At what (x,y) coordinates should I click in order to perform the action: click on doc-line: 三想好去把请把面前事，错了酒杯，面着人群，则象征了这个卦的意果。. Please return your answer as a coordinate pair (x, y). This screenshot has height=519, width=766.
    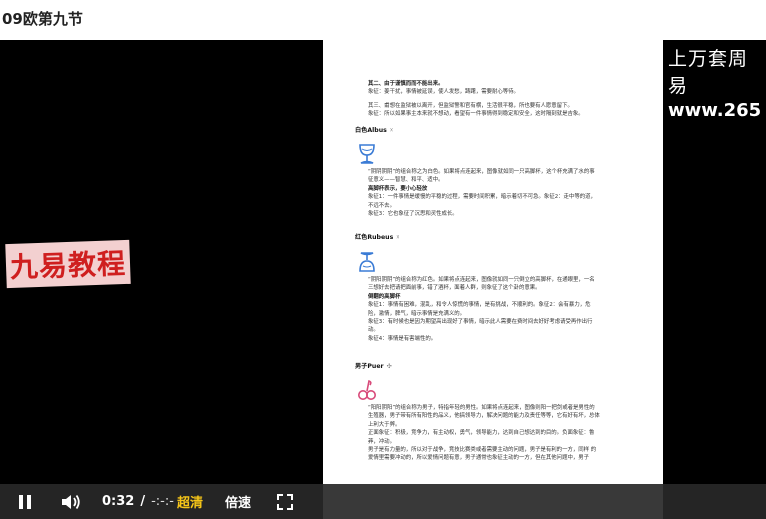
    Looking at the image, I should click on (454, 288).